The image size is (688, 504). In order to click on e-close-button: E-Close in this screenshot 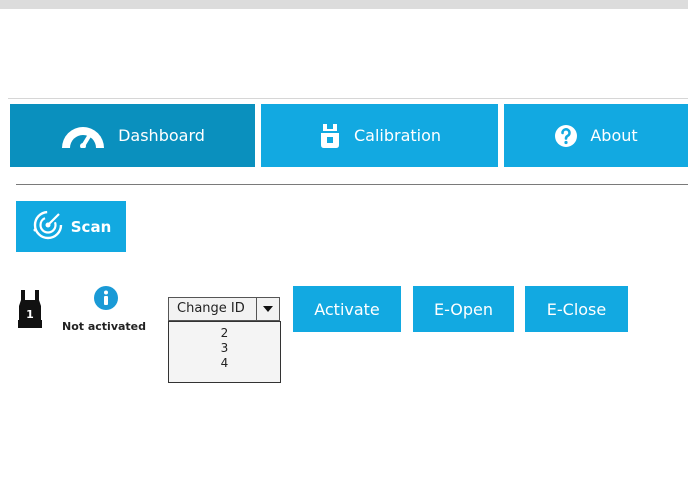, I will do `click(576, 309)`.